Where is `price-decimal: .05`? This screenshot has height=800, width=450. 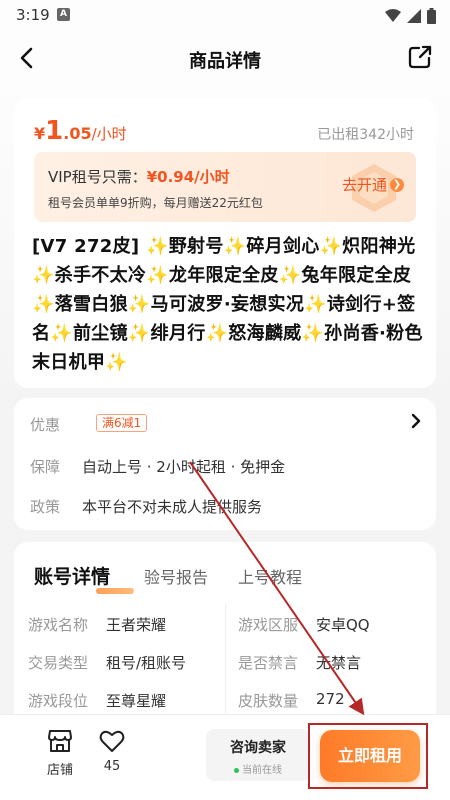 price-decimal: .05 is located at coordinates (77, 133).